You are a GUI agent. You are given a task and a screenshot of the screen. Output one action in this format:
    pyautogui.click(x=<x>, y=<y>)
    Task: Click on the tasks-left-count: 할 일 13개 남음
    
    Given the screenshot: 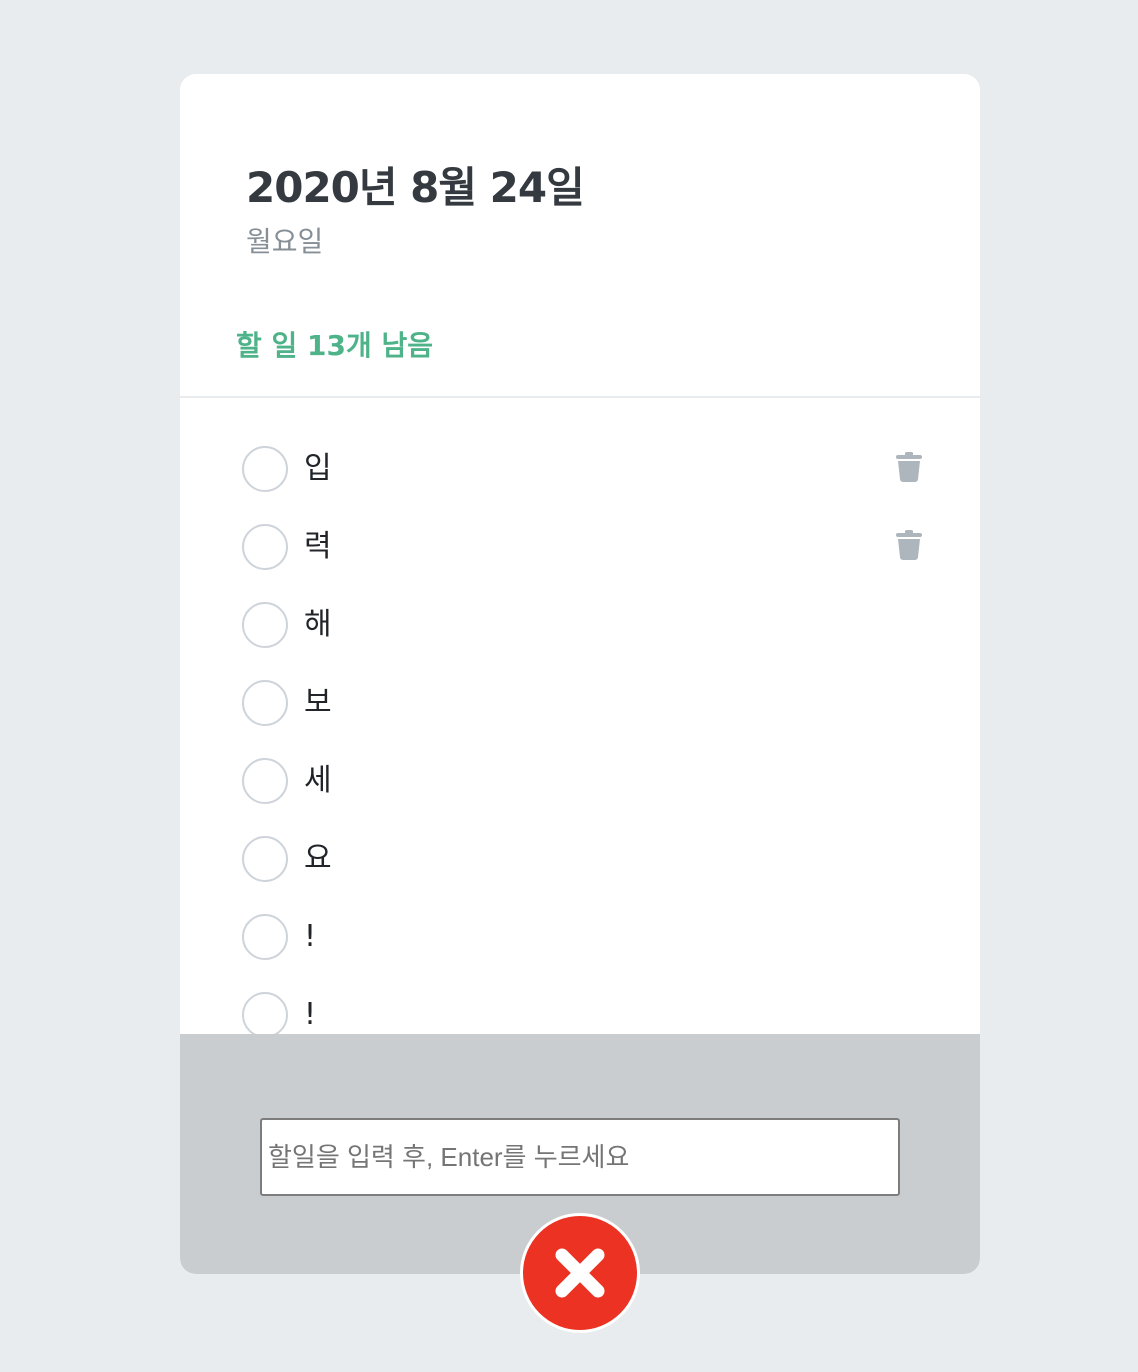 What is the action you would take?
    pyautogui.click(x=335, y=345)
    